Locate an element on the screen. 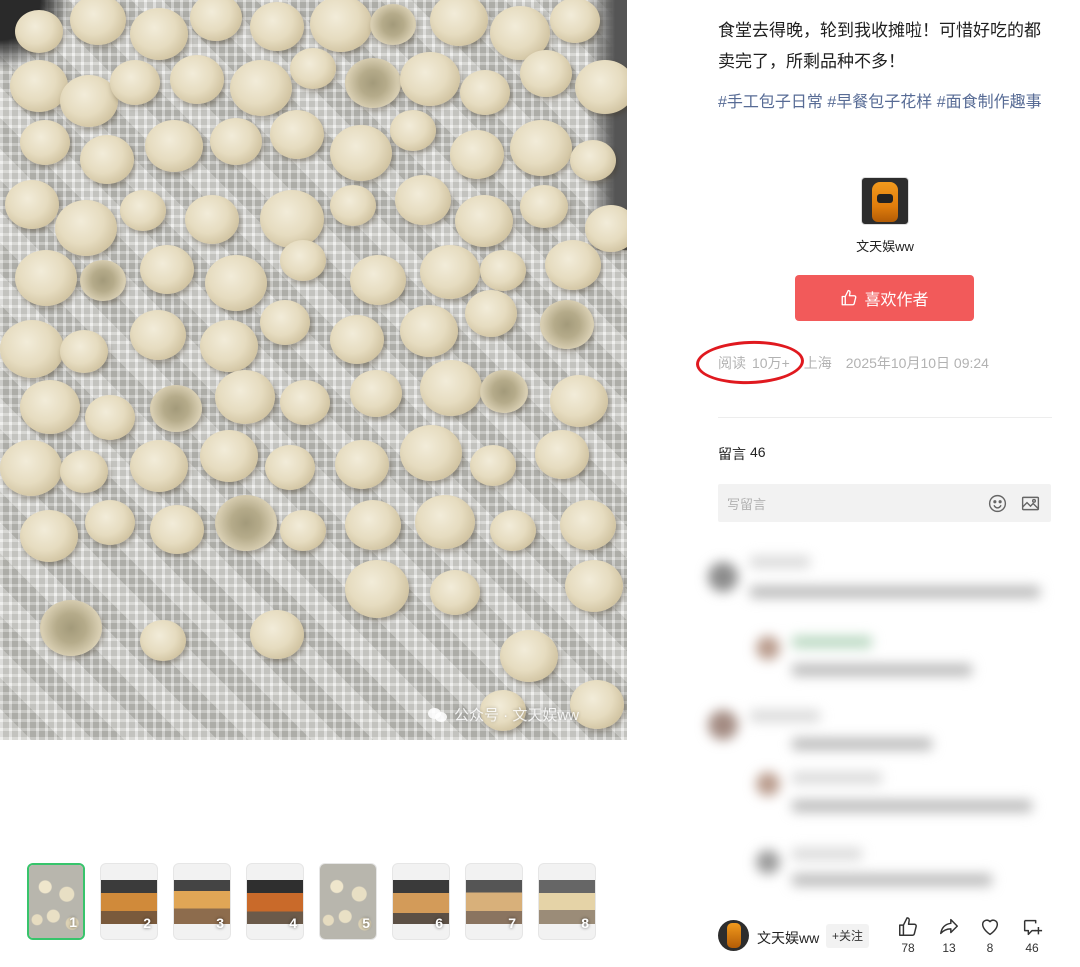  follow-button: +关注 is located at coordinates (848, 936).